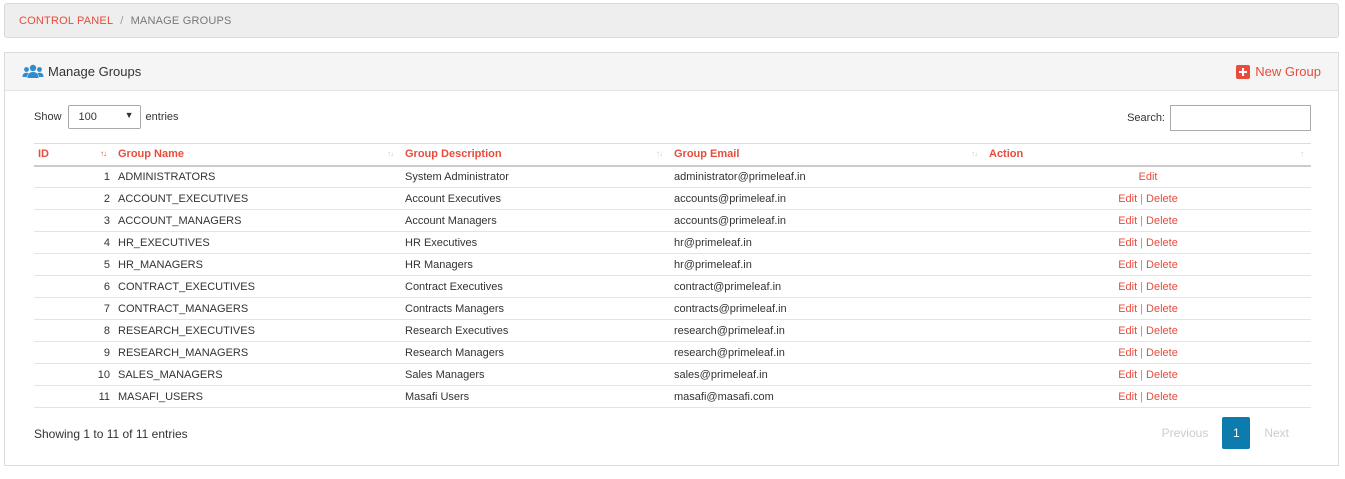 This screenshot has width=1345, height=479. Describe the element at coordinates (1288, 71) in the screenshot. I see `new-group-label: New Group` at that location.